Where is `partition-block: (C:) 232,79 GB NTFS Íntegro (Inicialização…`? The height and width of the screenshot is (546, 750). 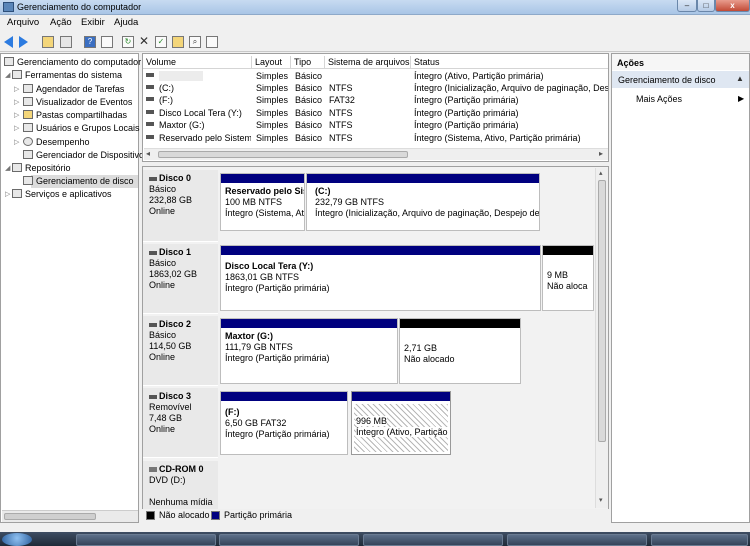 partition-block: (C:) 232,79 GB NTFS Íntegro (Inicialização… is located at coordinates (423, 202).